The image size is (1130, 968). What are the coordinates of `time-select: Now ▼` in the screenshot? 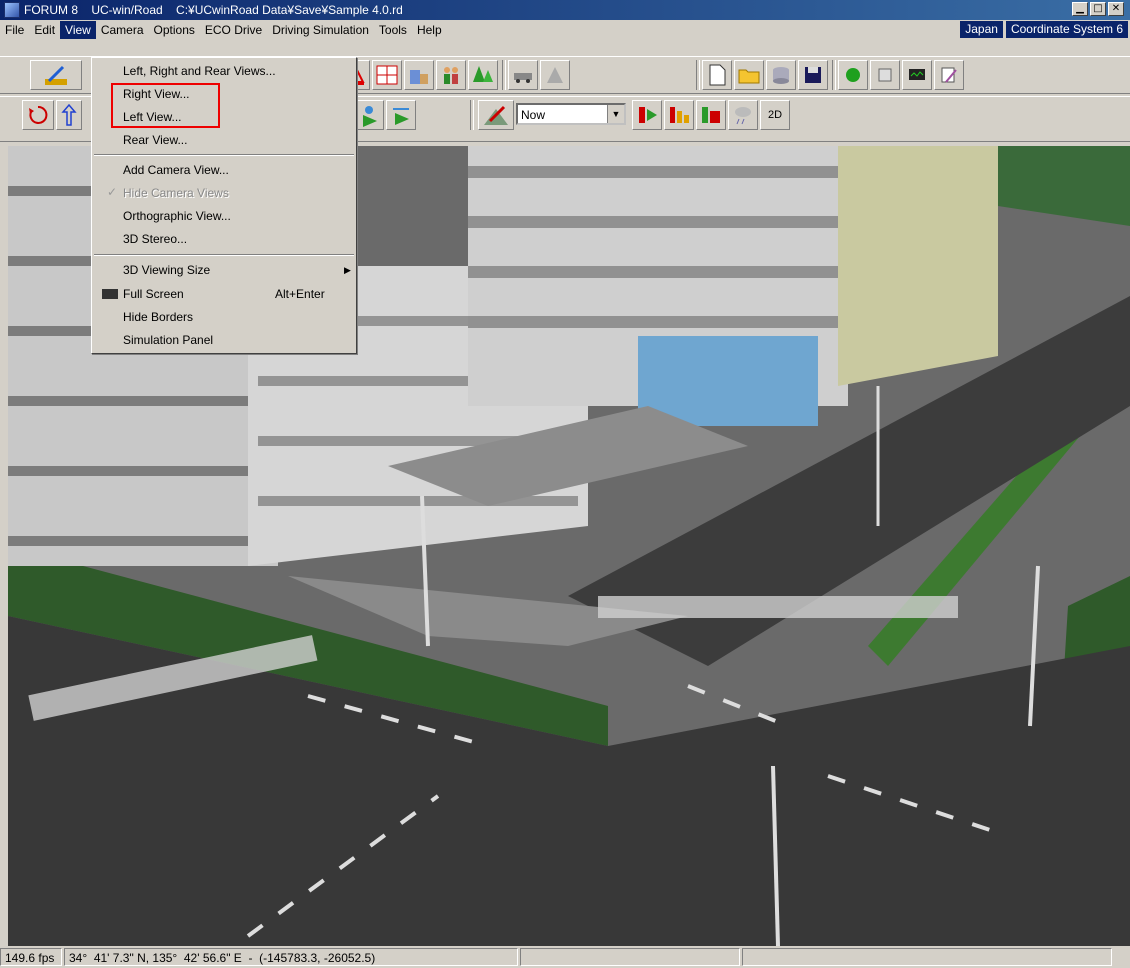 It's located at (571, 114).